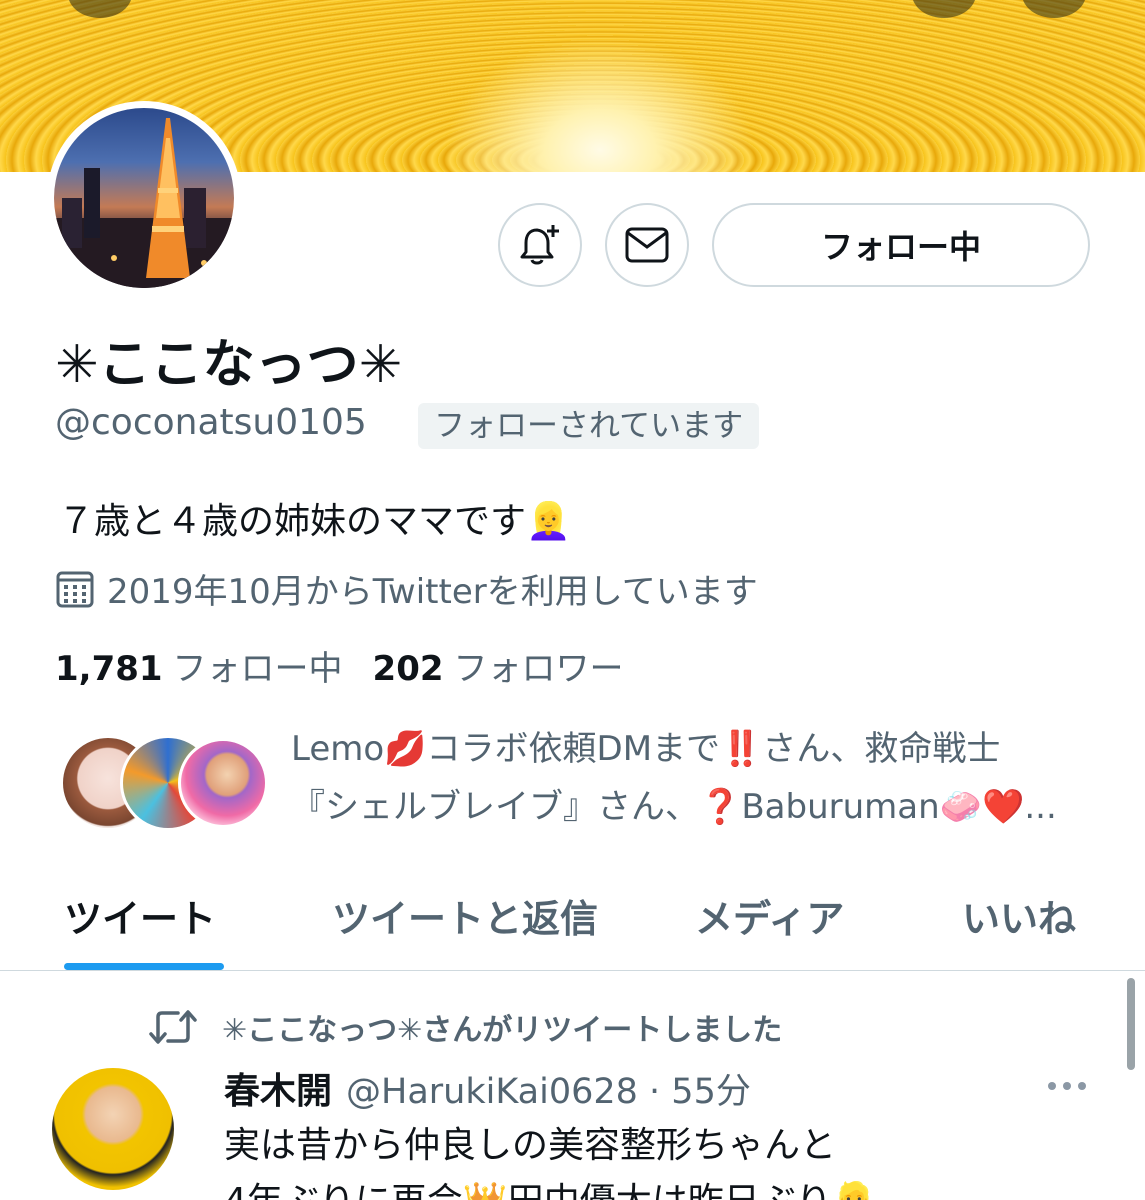 The height and width of the screenshot is (1200, 1145). I want to click on tweet-text: 実は昔から仲良しの美容整形ちゃんと 4年ぶりに再会👑田中優太は昨日ぶり👱, so click(654, 1159).